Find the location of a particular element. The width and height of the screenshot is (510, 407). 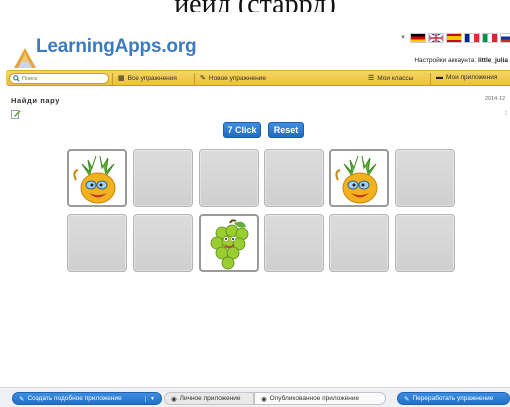

nav-new-exercise: ✎ Новое упражнение is located at coordinates (233, 78).